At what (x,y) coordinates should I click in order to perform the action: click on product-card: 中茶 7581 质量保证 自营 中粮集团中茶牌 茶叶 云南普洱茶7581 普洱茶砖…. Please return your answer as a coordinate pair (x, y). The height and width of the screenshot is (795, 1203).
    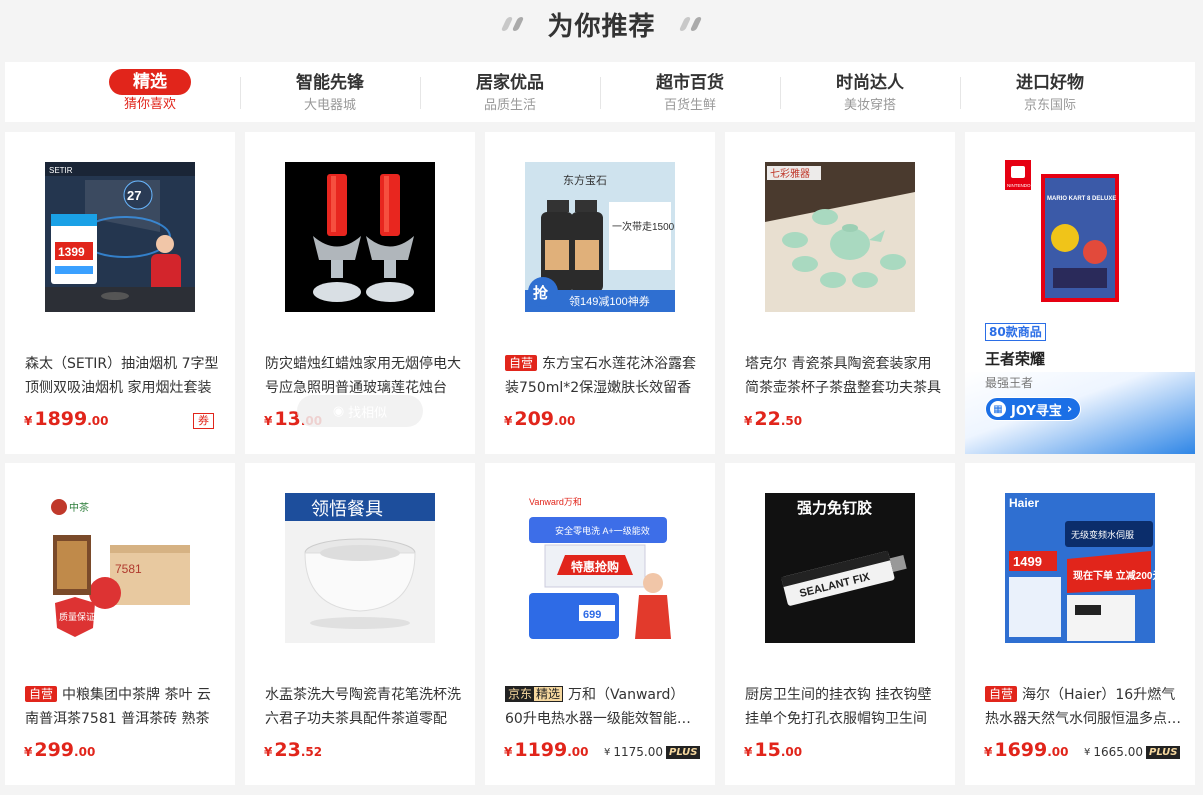
    Looking at the image, I should click on (120, 624).